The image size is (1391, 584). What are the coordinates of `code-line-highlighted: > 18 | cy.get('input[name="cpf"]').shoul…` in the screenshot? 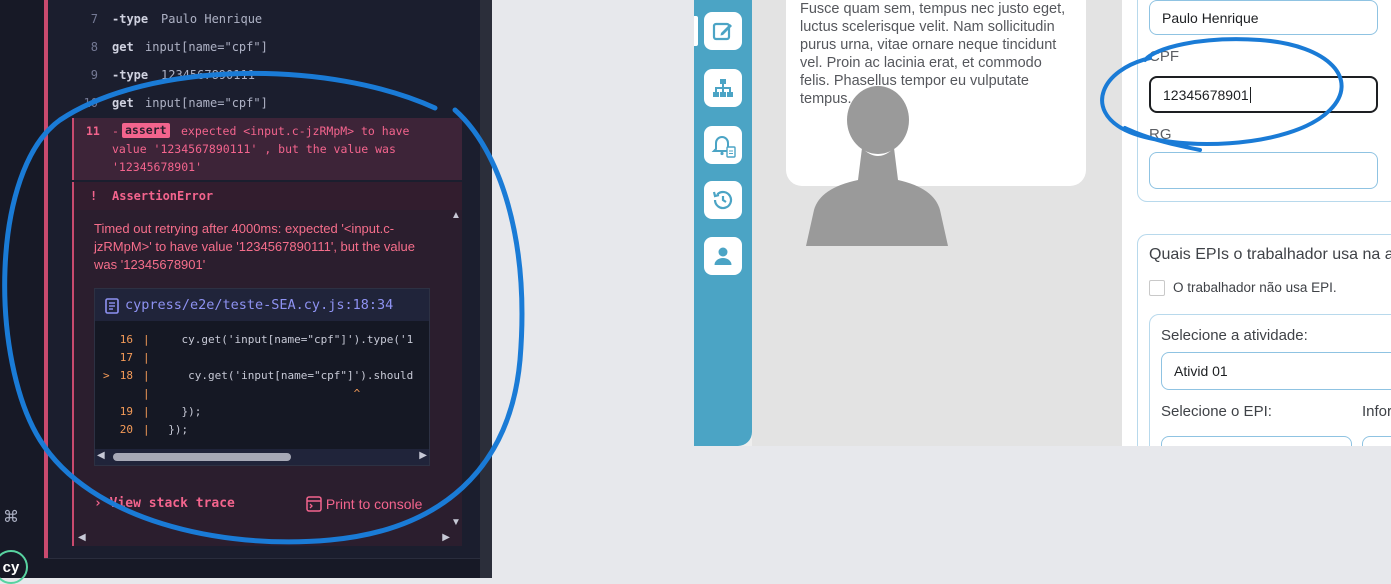 It's located at (262, 378).